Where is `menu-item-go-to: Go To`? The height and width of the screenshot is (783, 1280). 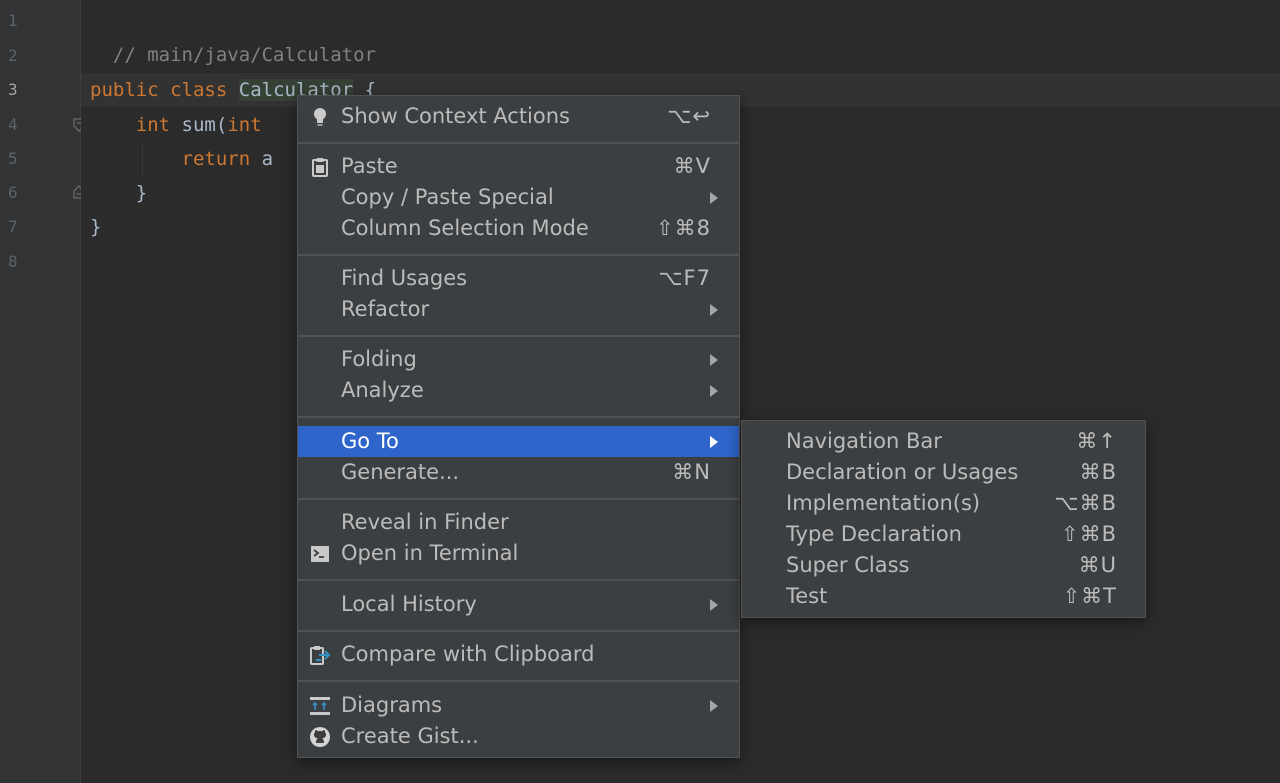 menu-item-go-to: Go To is located at coordinates (518, 441).